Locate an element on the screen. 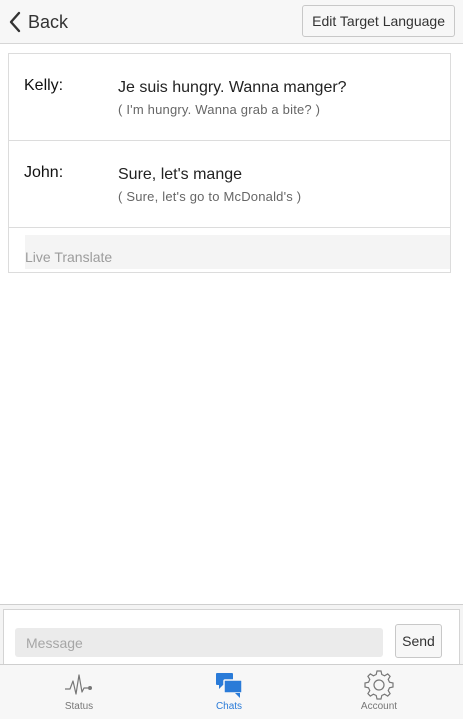  message-speaker: John: is located at coordinates (44, 172).